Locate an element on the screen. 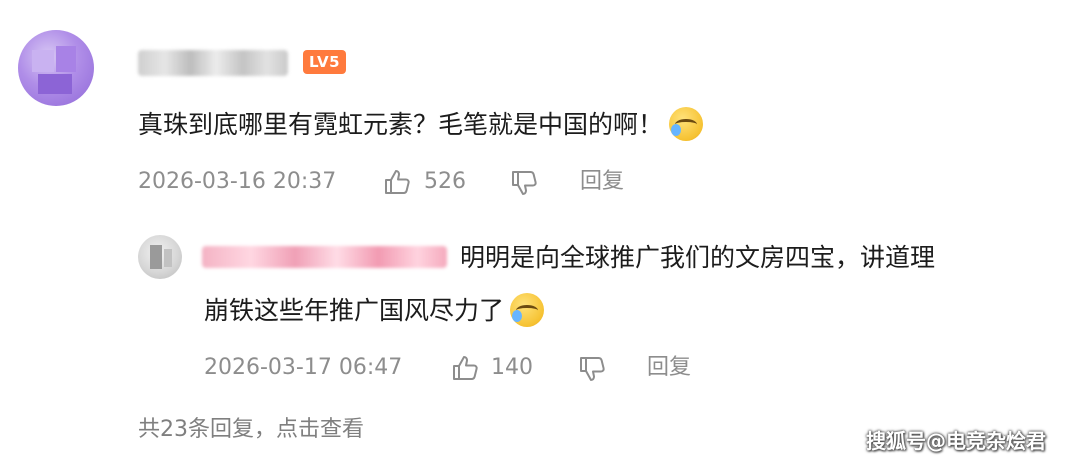 Image resolution: width=1068 pixels, height=464 pixels. comment-text: 真珠到底哪里有霓虹元素？毛笔就是中国的啊！ is located at coordinates (421, 125).